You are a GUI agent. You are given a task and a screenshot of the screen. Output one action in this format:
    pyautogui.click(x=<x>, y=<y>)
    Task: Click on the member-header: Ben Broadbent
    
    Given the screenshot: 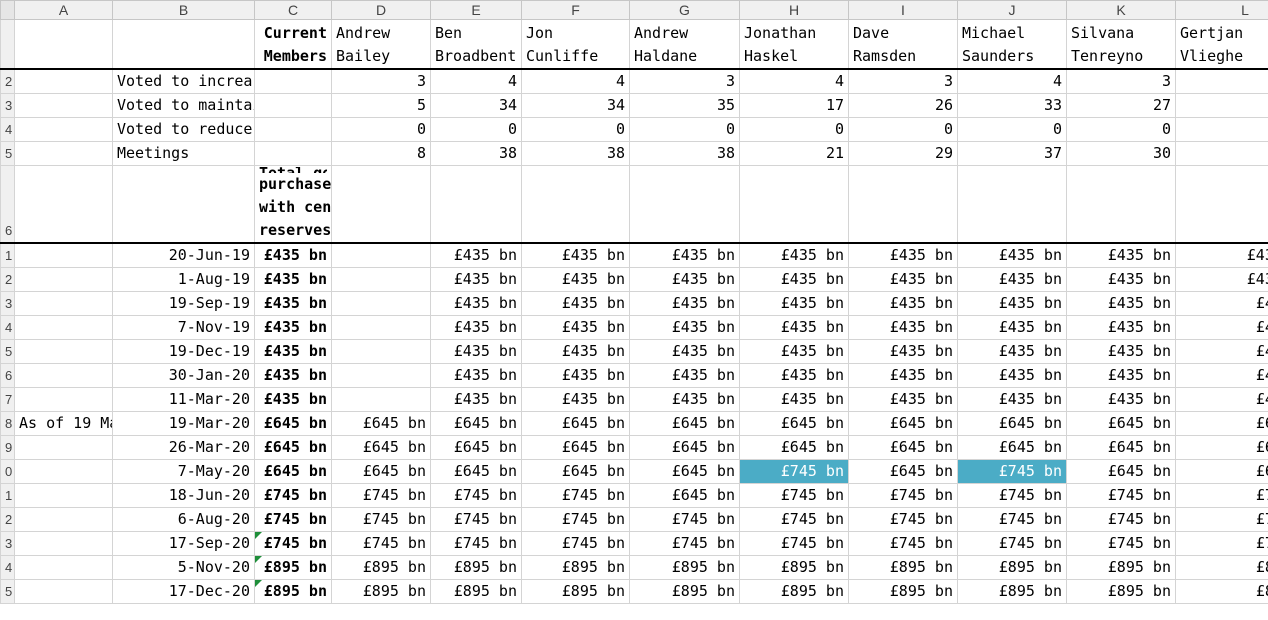 What is the action you would take?
    pyautogui.click(x=476, y=44)
    